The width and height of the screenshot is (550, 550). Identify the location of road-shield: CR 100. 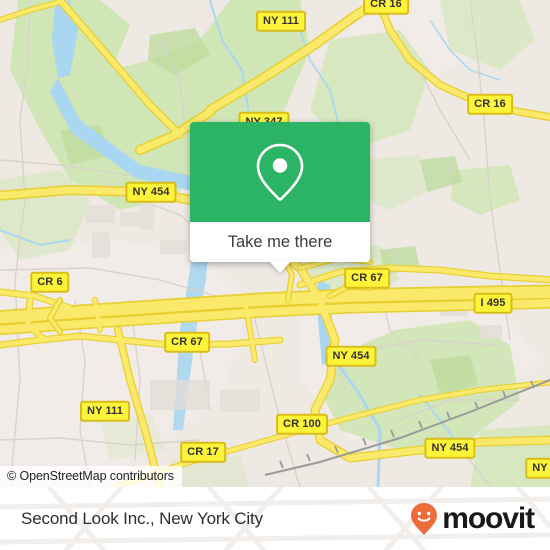
(302, 424).